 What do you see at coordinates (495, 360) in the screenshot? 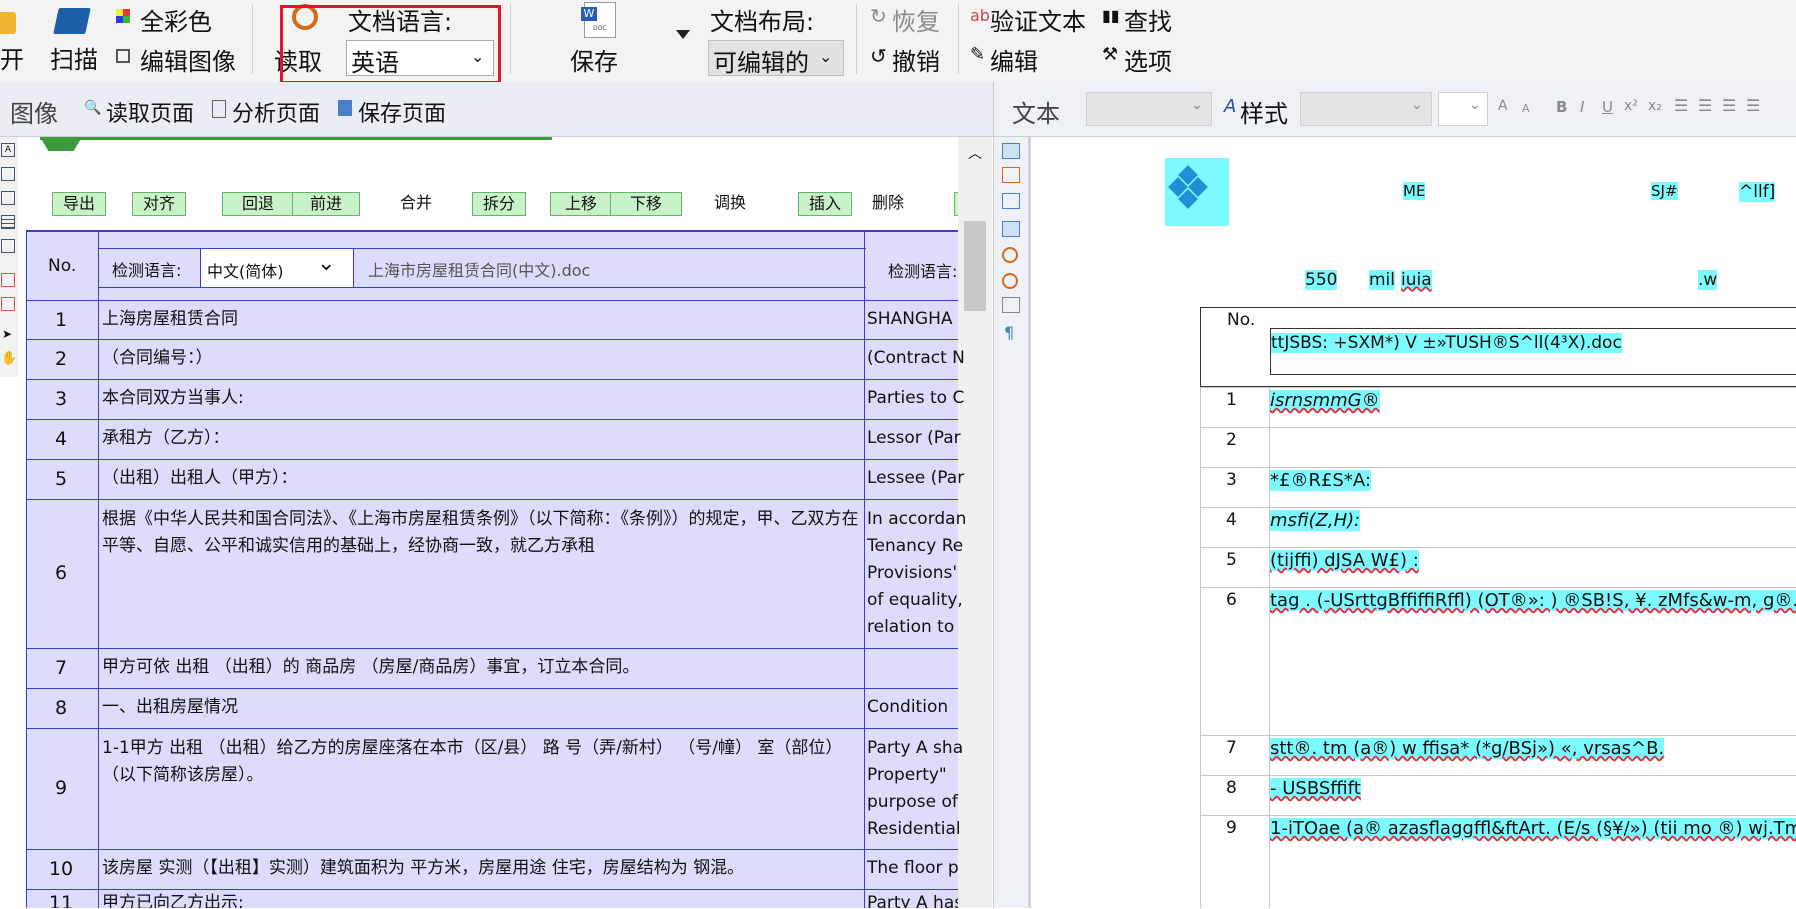
I see `table-row: 2 （合同编号：） (Contract N` at bounding box center [495, 360].